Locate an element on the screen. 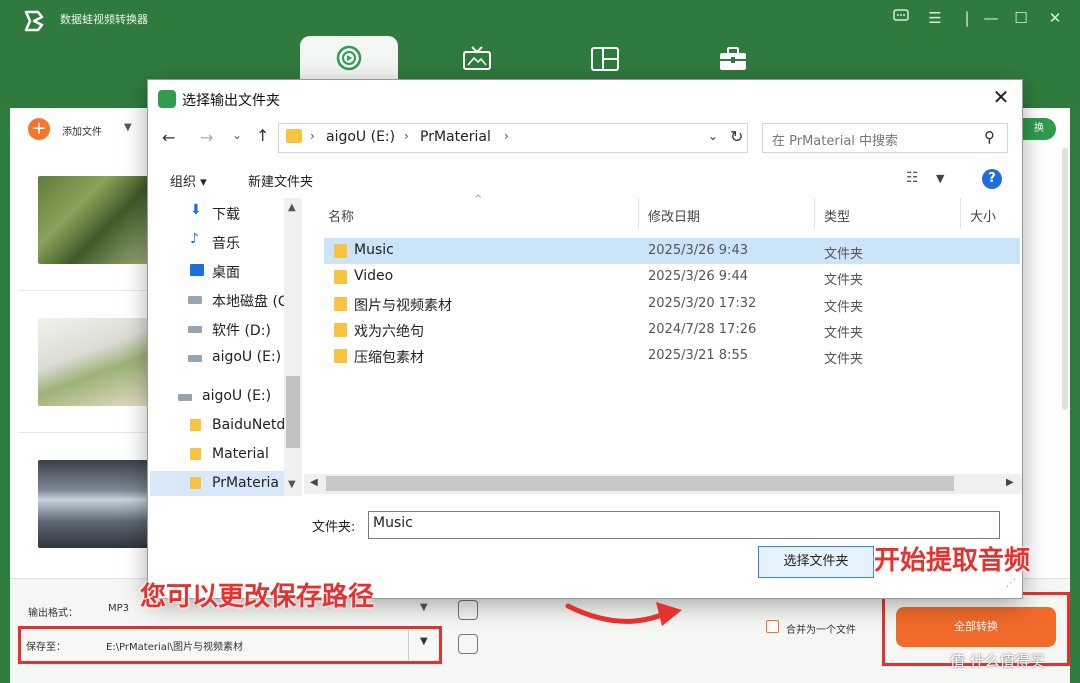  chevron-down-icon: ⌄ is located at coordinates (713, 136).